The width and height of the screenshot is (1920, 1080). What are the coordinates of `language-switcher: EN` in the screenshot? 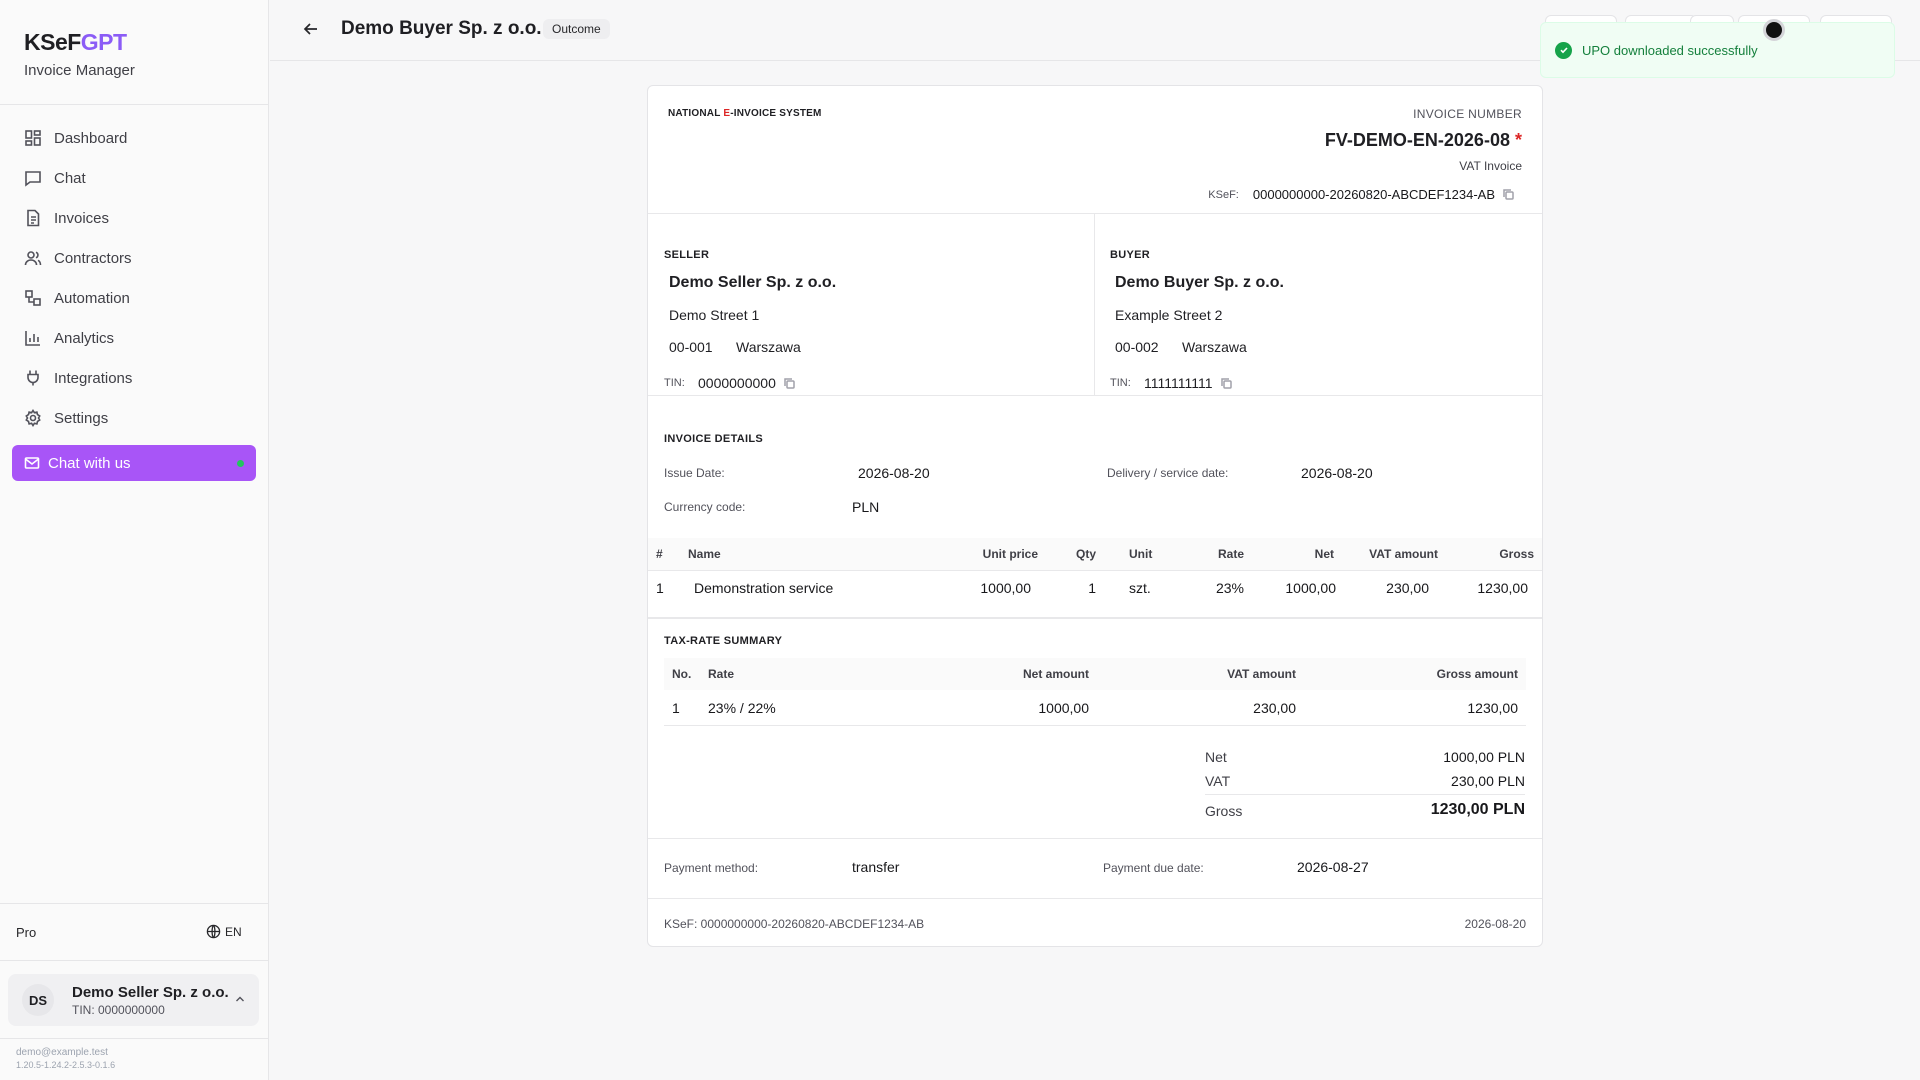 It's located at (224, 931).